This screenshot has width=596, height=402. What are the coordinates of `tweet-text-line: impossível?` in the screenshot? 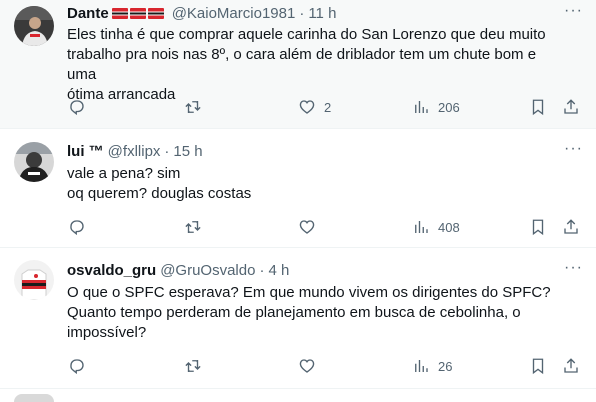 It's located at (107, 332).